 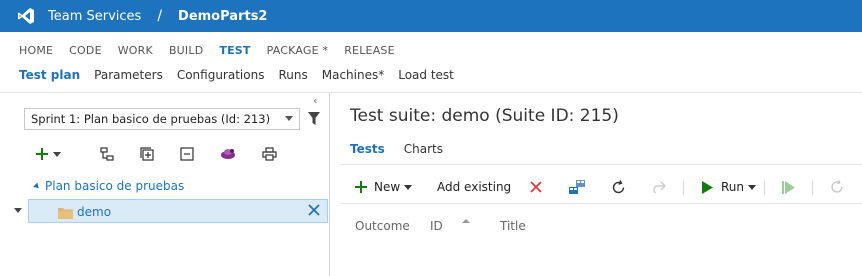 I want to click on run-label: Run, so click(x=733, y=187).